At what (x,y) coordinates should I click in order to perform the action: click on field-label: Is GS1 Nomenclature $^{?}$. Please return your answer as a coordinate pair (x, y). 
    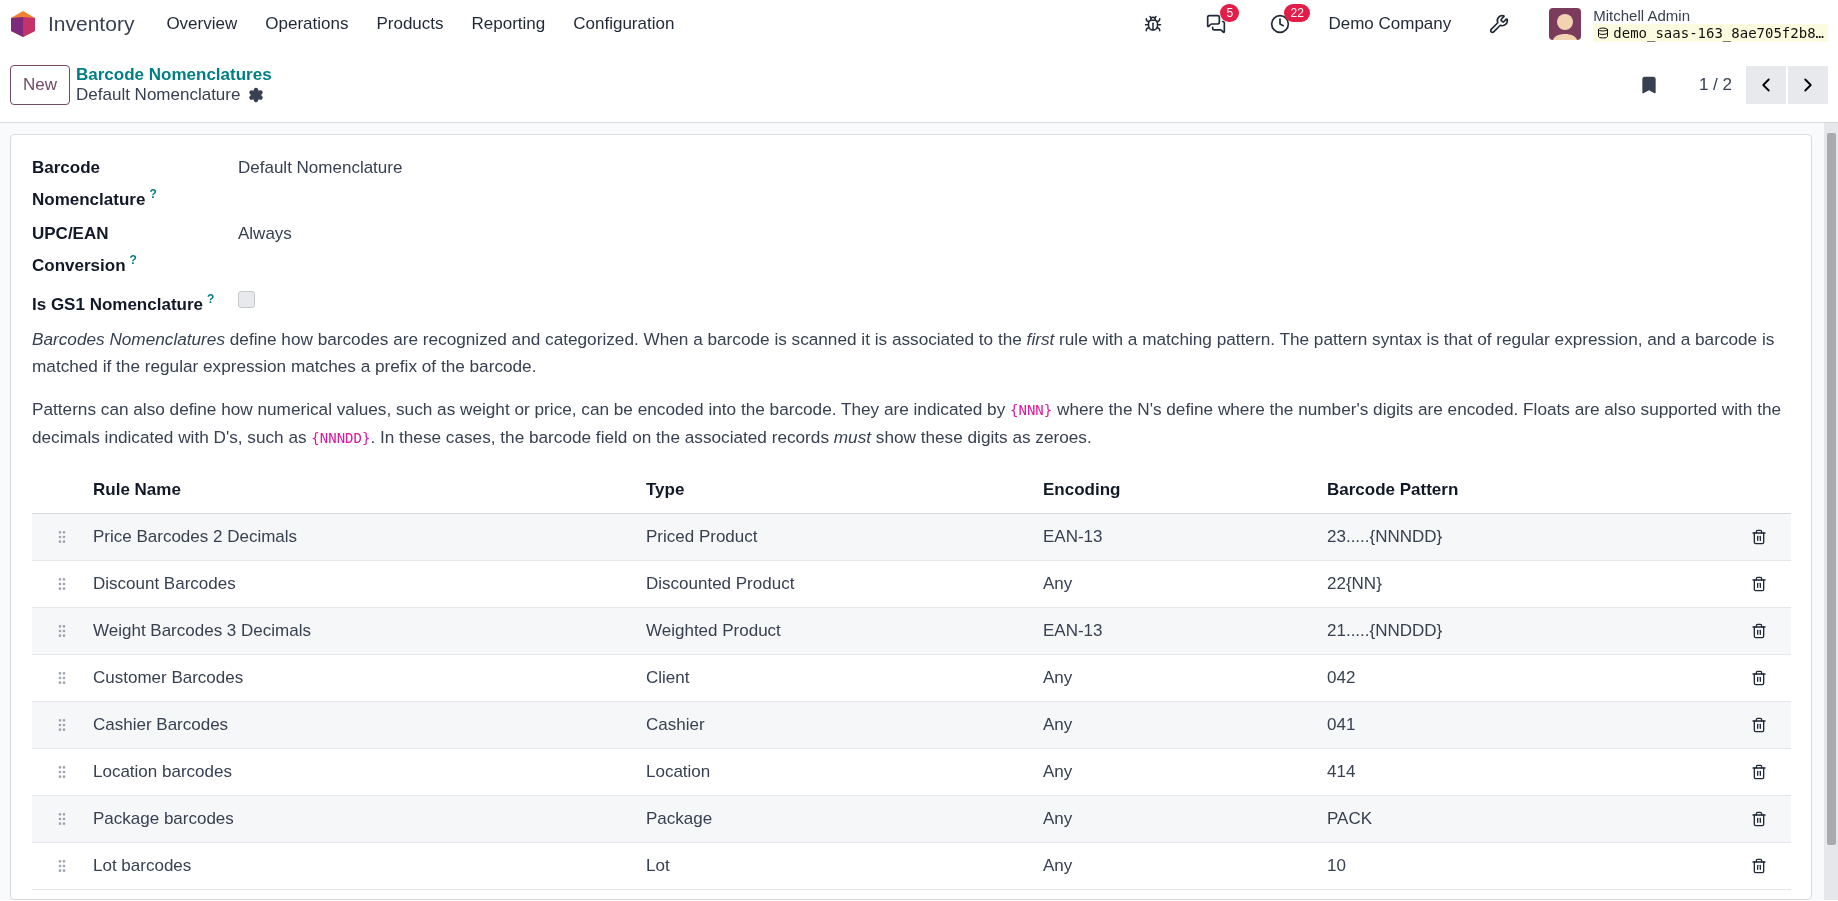
    Looking at the image, I should click on (124, 303).